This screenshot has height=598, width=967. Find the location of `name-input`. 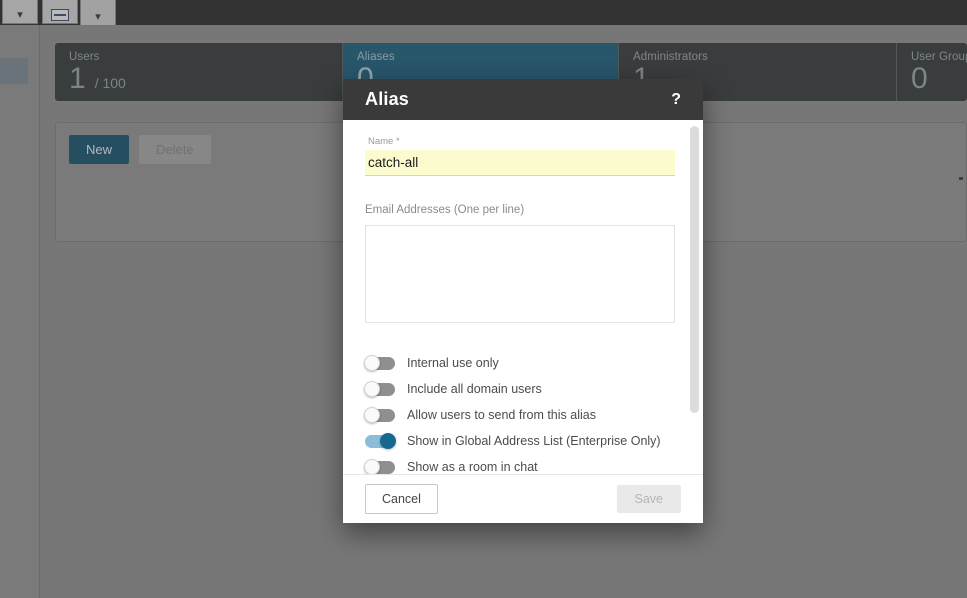

name-input is located at coordinates (520, 163).